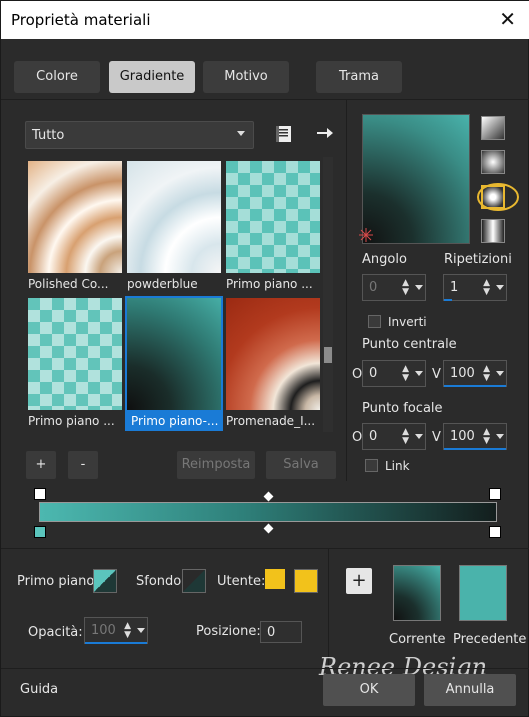 This screenshot has height=717, width=529. I want to click on background-label: Sfondo:, so click(161, 581).